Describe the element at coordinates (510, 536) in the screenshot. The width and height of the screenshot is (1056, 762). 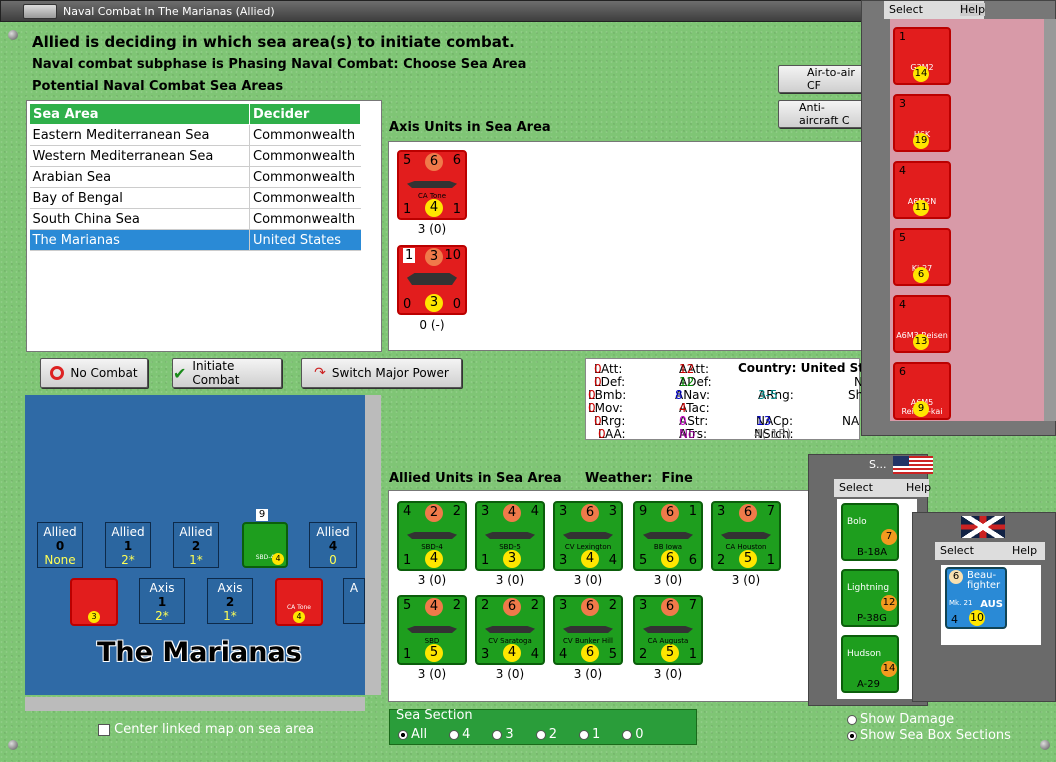
I see `unit-counter-sbd-5: 3 4 4 1 3 SBD-5` at that location.